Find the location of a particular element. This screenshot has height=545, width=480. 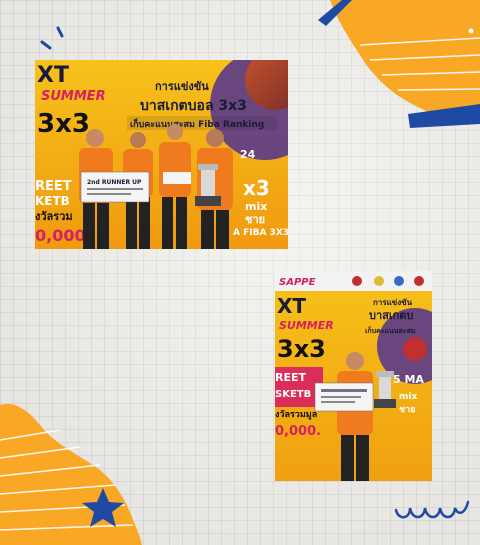

title-line-2: บาสเกตบ is located at coordinates (391, 315).